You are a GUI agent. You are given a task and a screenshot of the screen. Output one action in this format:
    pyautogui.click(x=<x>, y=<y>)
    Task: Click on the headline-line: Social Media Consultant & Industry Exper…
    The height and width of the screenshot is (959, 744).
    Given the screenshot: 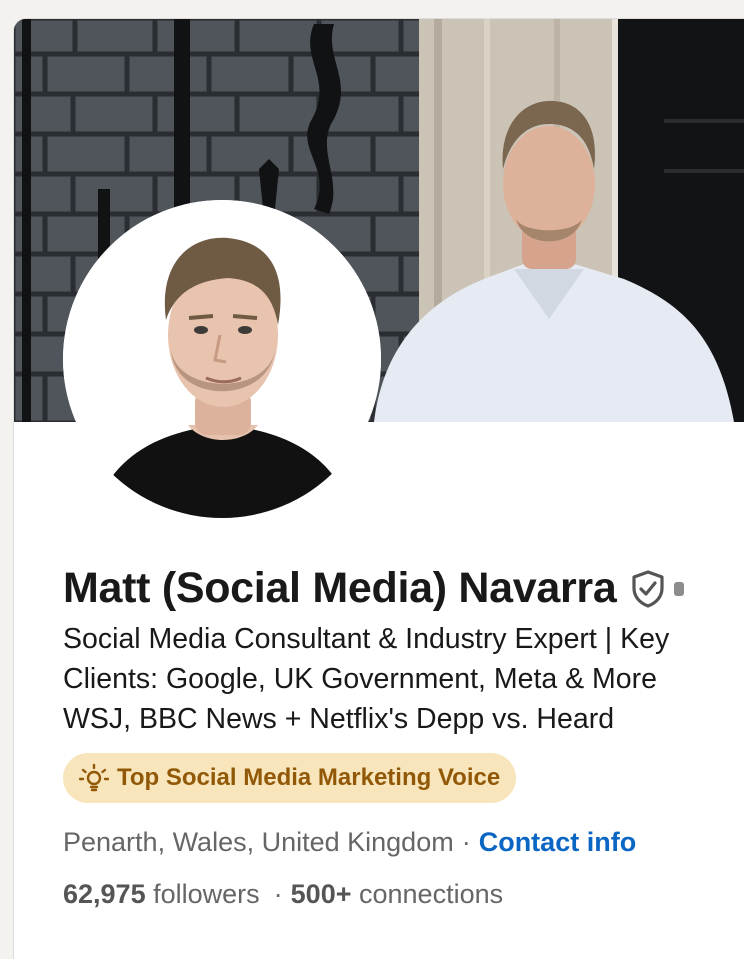 What is the action you would take?
    pyautogui.click(x=366, y=639)
    